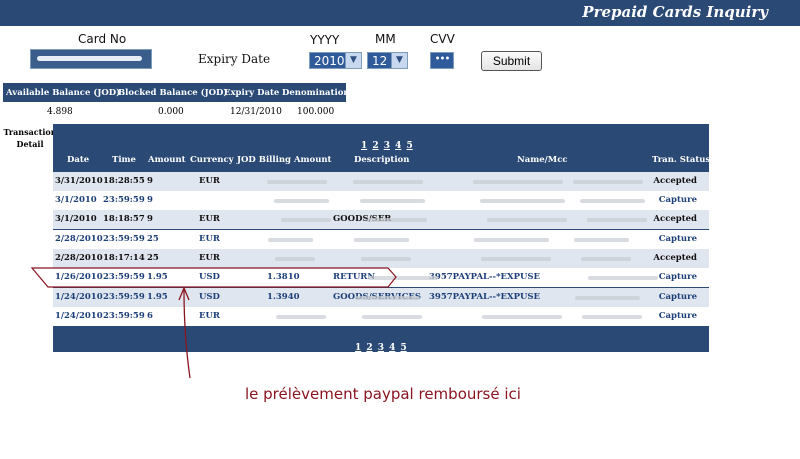  I want to click on highlight-arrow-outline, so click(213, 277).